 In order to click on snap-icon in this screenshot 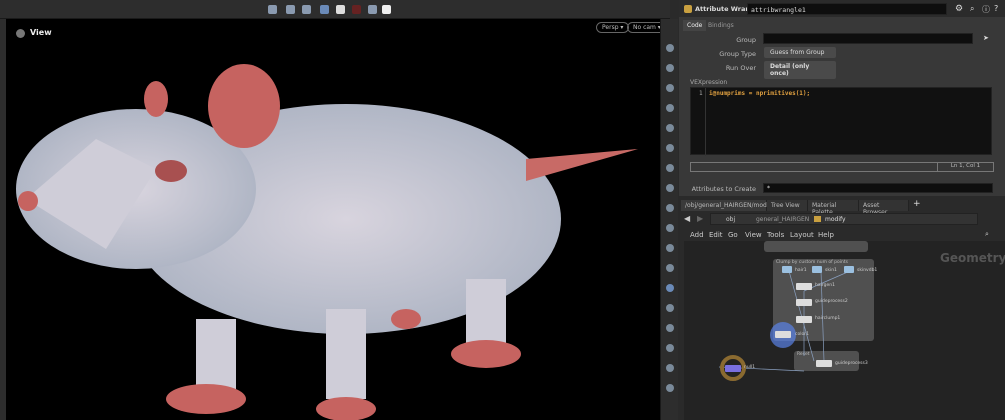, I will do `click(340, 9)`.